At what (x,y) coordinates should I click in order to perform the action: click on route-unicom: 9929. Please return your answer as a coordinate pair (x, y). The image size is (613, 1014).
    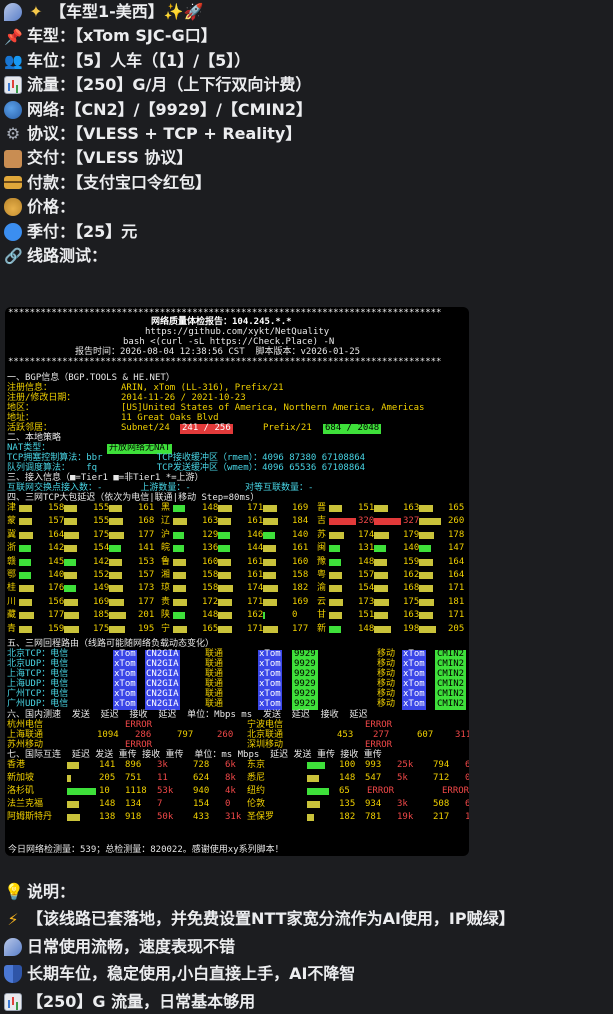
    Looking at the image, I should click on (305, 704).